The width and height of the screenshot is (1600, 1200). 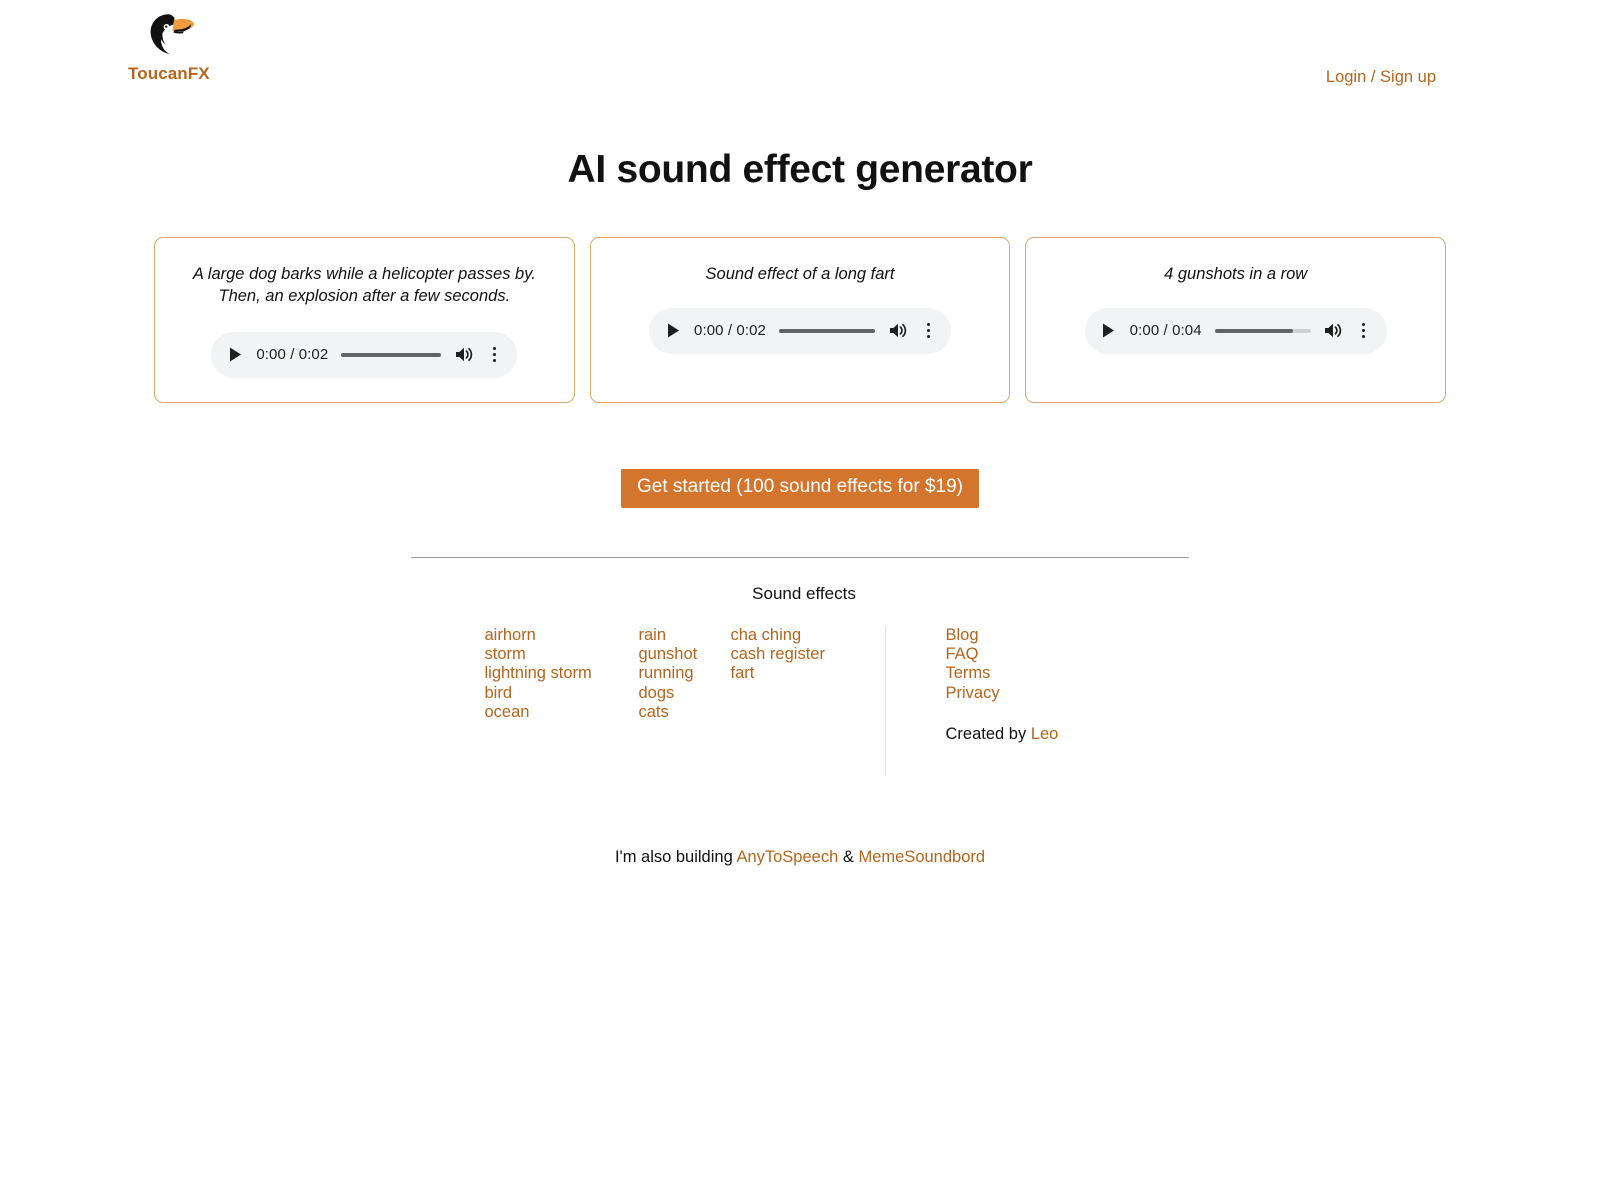 What do you see at coordinates (1381, 77) in the screenshot?
I see `login-signup-link: Login / Sign up` at bounding box center [1381, 77].